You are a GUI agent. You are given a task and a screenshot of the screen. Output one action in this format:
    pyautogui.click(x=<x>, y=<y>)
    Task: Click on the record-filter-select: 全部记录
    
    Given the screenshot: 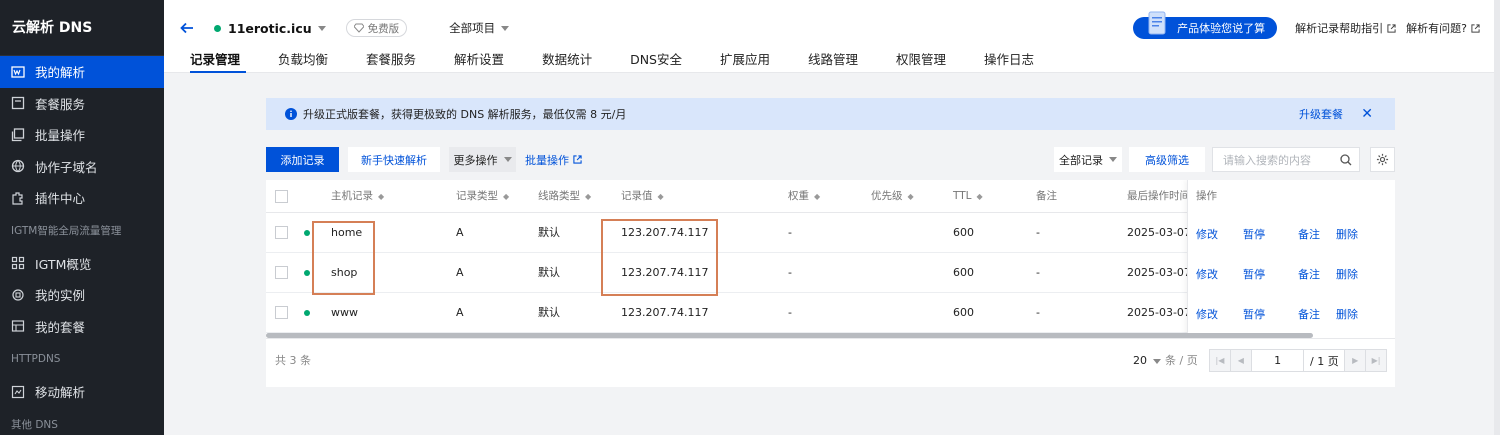 What is the action you would take?
    pyautogui.click(x=1088, y=159)
    